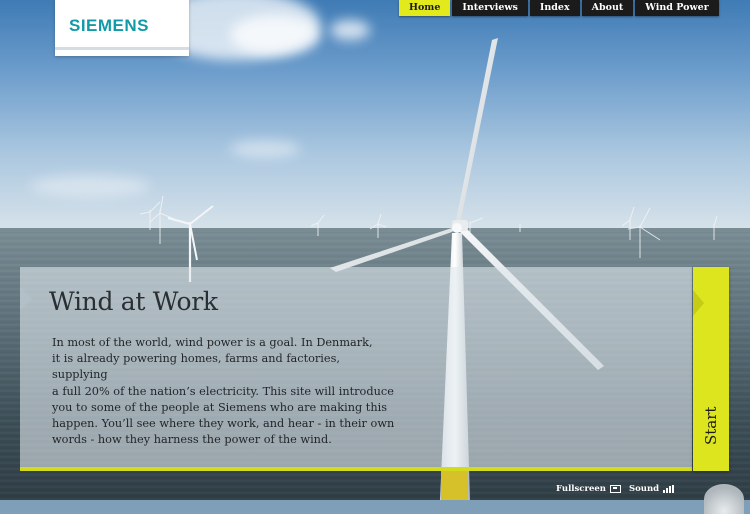 The image size is (750, 514). I want to click on sound-button: Sound, so click(652, 489).